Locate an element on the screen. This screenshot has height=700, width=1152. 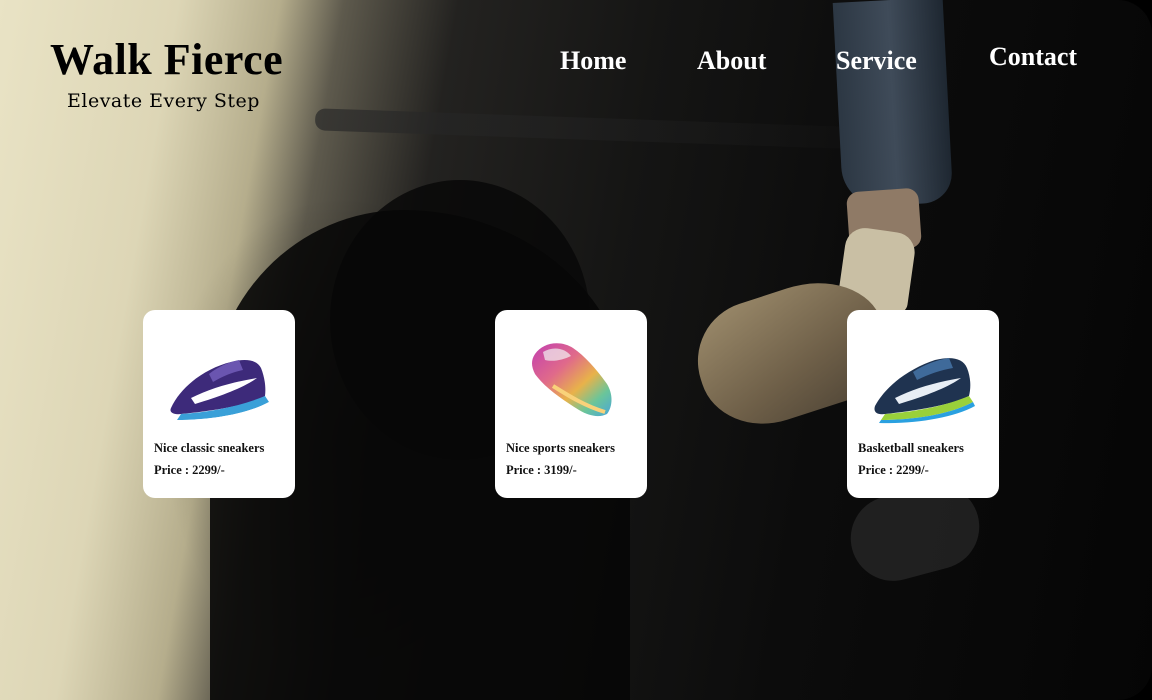
rainbow-sneaker-image is located at coordinates (572, 380).